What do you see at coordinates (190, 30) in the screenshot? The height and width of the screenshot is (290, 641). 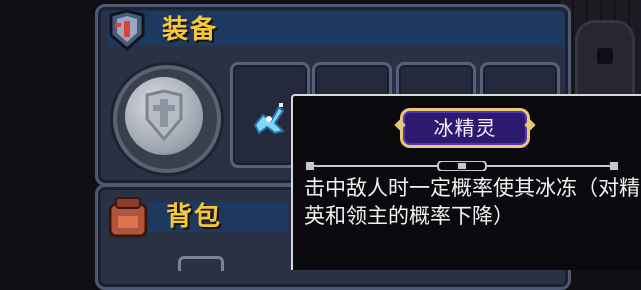 I see `equipment-title: 装备` at bounding box center [190, 30].